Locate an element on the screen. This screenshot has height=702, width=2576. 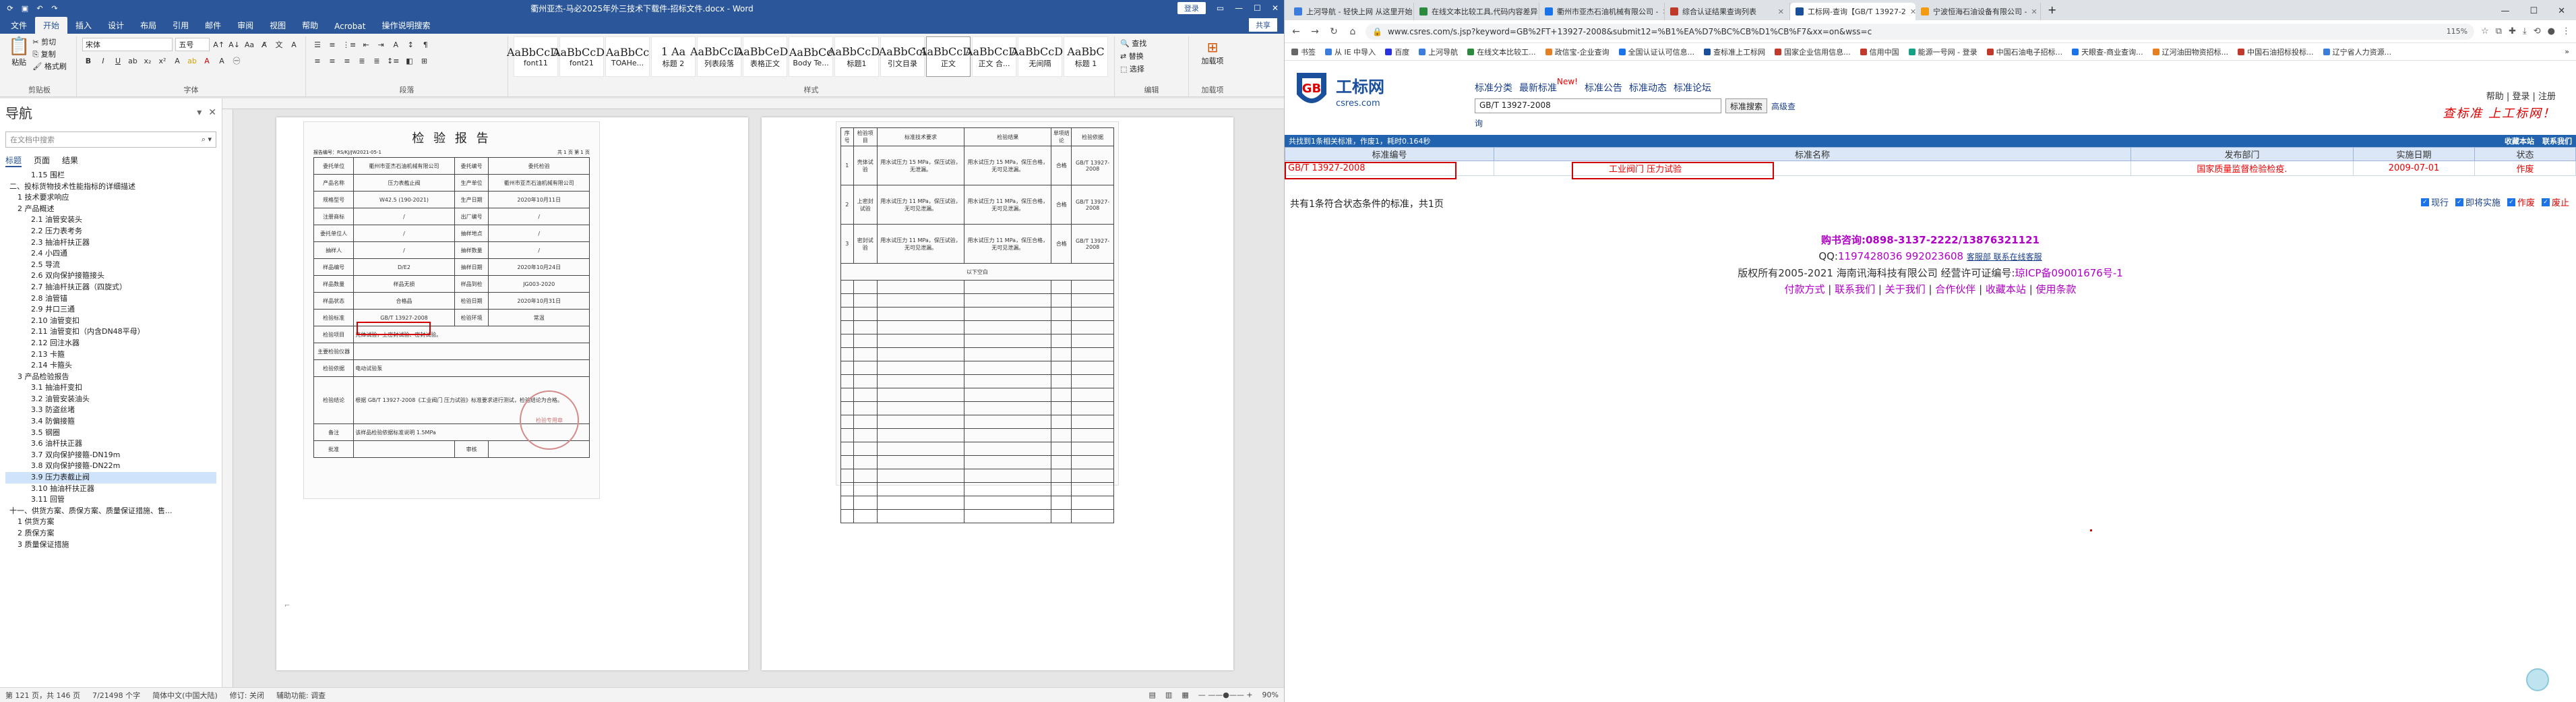
browser-tab: 宁波恒海石油设备有限公司 - ✕ is located at coordinates (1978, 11).